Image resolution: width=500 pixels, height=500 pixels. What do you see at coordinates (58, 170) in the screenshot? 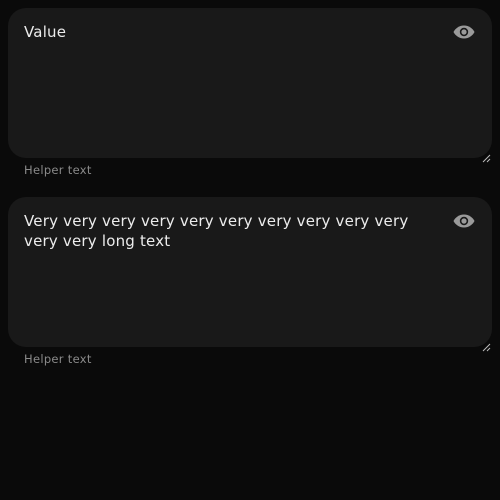
I see `helper-text-1: Helper text` at bounding box center [58, 170].